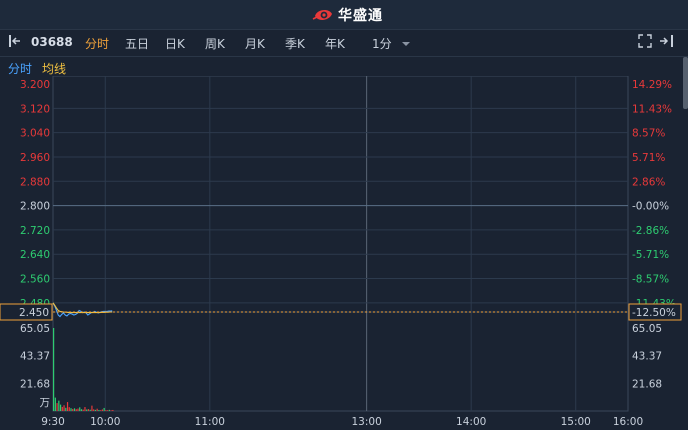 The height and width of the screenshot is (430, 688). What do you see at coordinates (576, 422) in the screenshot?
I see `time-tick-label: 15:00` at bounding box center [576, 422].